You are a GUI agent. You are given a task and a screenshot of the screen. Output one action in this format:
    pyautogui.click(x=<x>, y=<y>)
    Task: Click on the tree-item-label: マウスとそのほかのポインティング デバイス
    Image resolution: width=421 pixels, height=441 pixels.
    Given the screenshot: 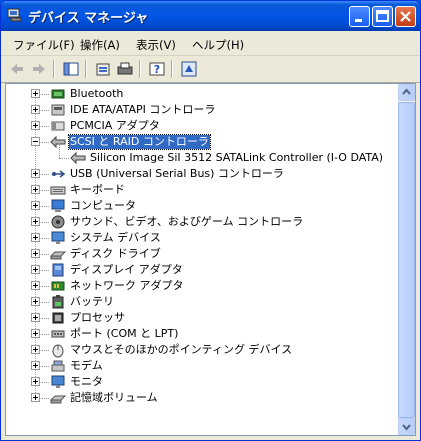 What is the action you would take?
    pyautogui.click(x=181, y=350)
    